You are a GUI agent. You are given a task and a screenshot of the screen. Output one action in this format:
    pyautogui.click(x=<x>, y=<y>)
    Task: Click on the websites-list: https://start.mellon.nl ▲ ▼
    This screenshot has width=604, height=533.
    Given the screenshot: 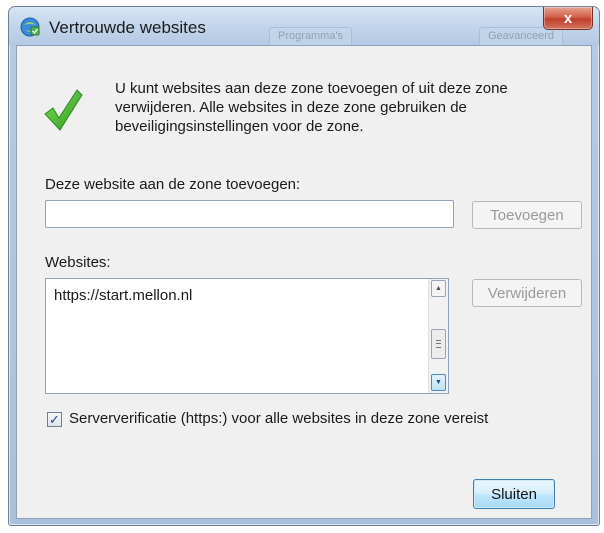 What is the action you would take?
    pyautogui.click(x=247, y=336)
    